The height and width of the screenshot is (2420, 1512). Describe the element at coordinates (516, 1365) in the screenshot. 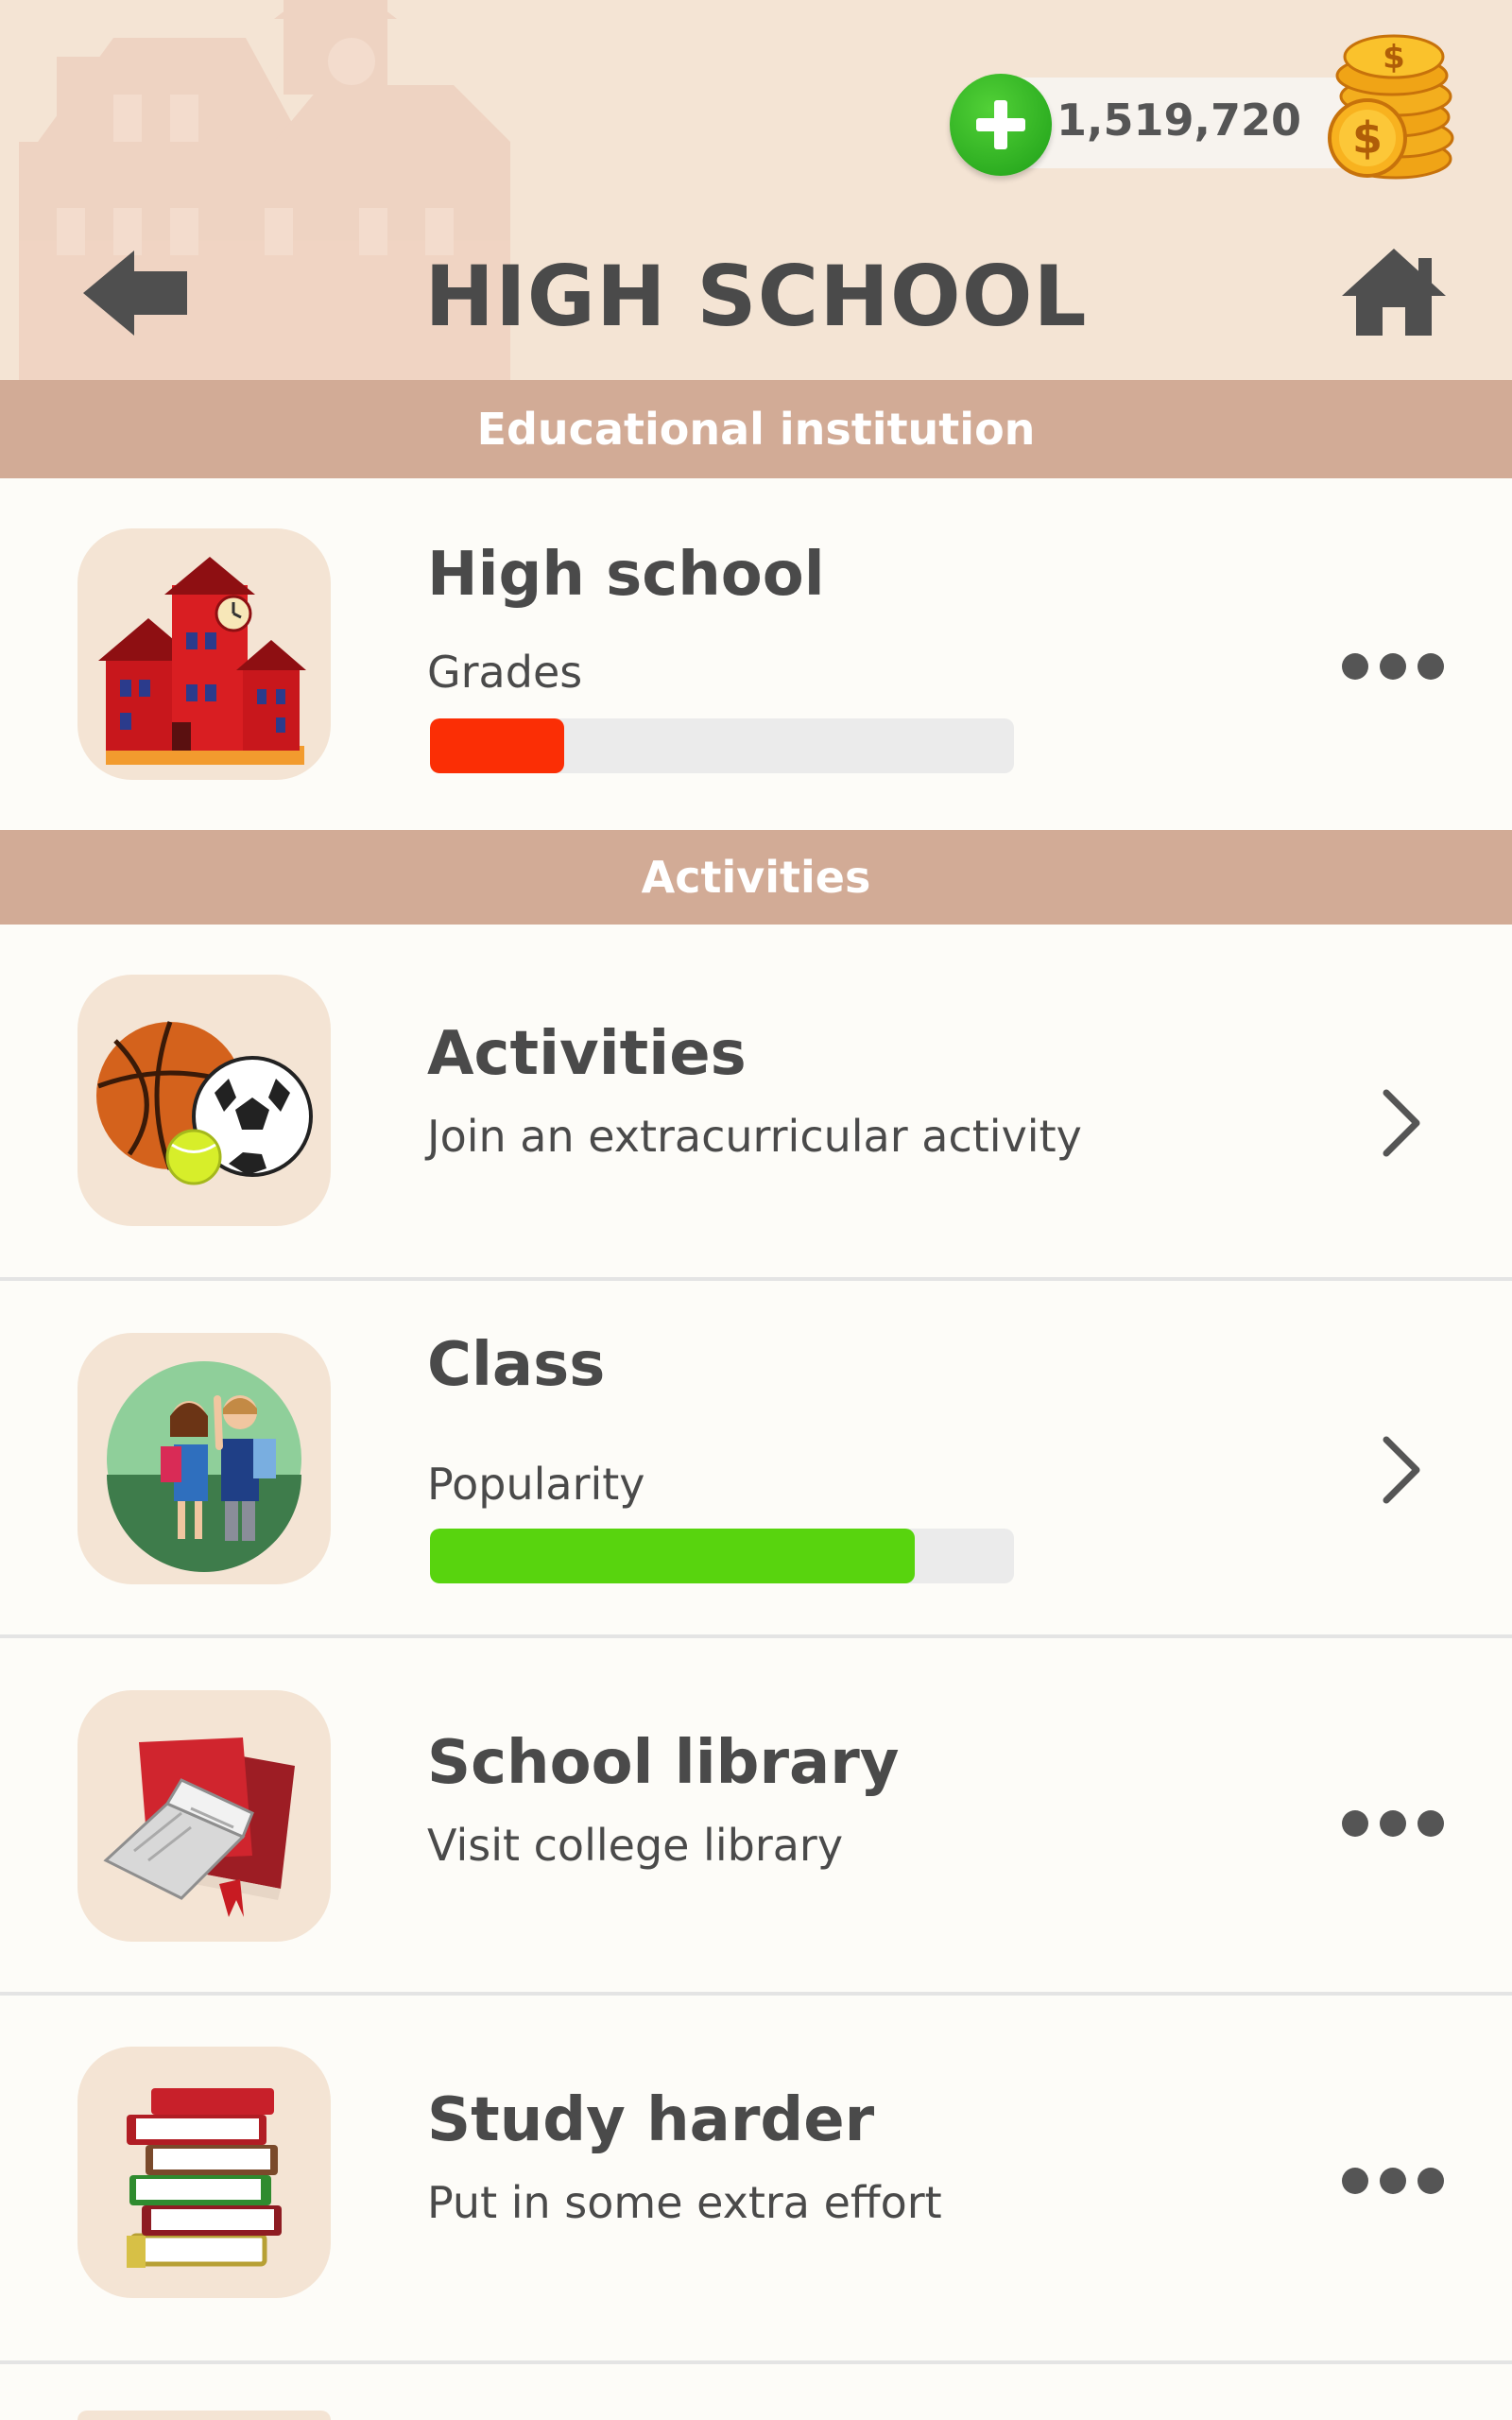

I see `row-title: Class` at that location.